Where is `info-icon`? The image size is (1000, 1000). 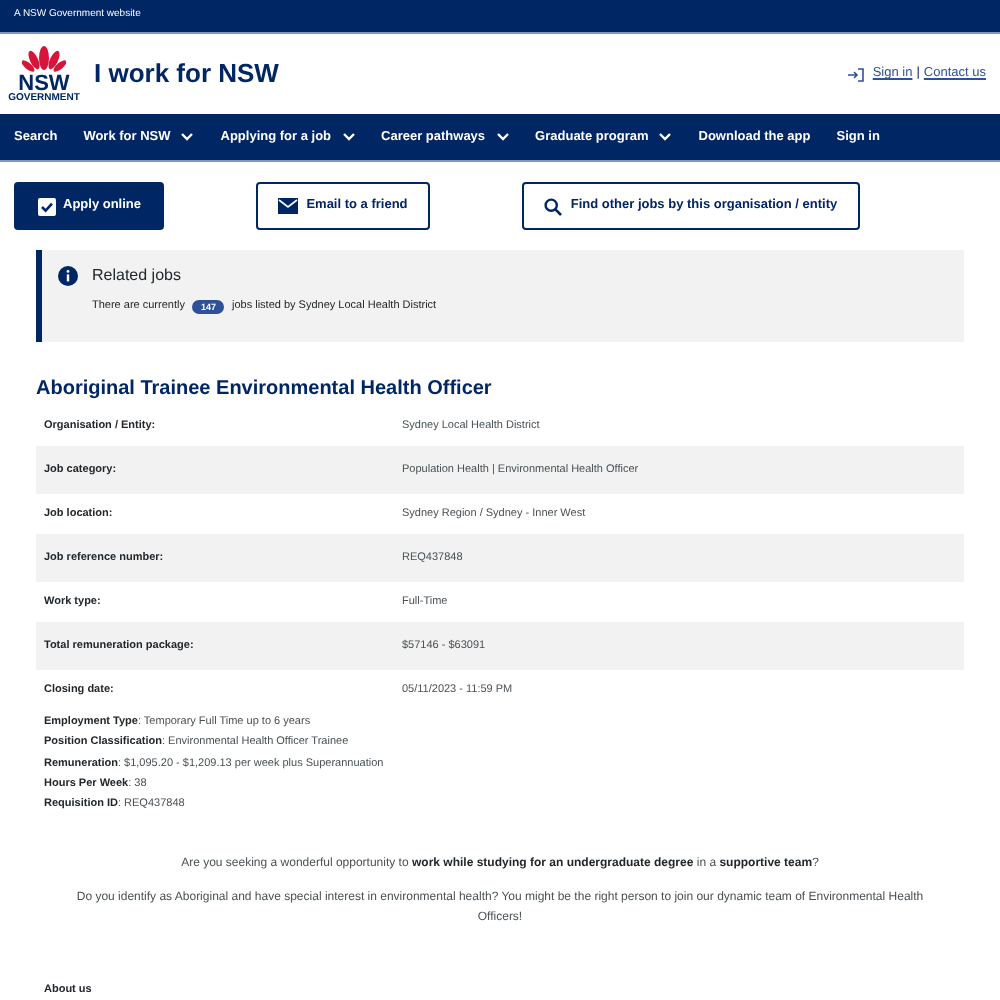
info-icon is located at coordinates (68, 276).